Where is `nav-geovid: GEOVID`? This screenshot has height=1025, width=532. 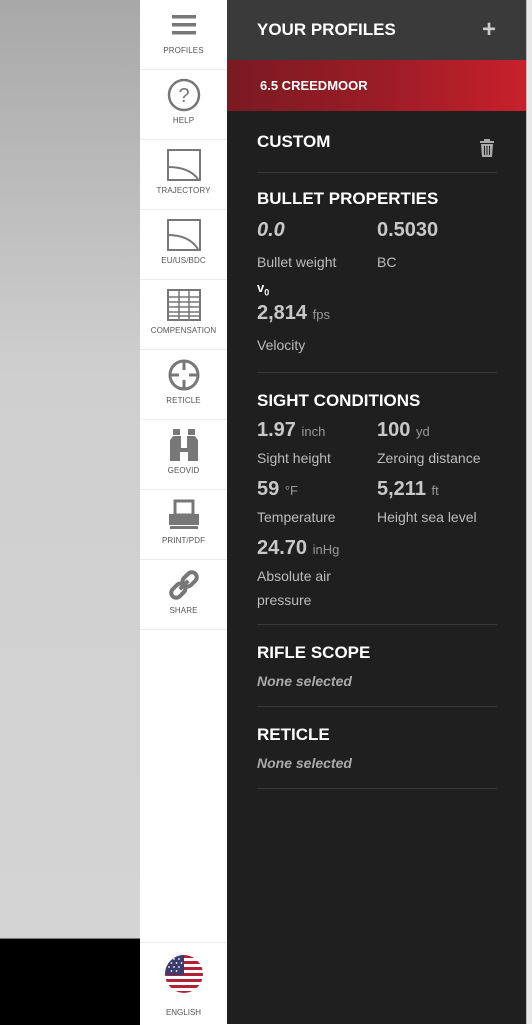
nav-geovid: GEOVID is located at coordinates (183, 455).